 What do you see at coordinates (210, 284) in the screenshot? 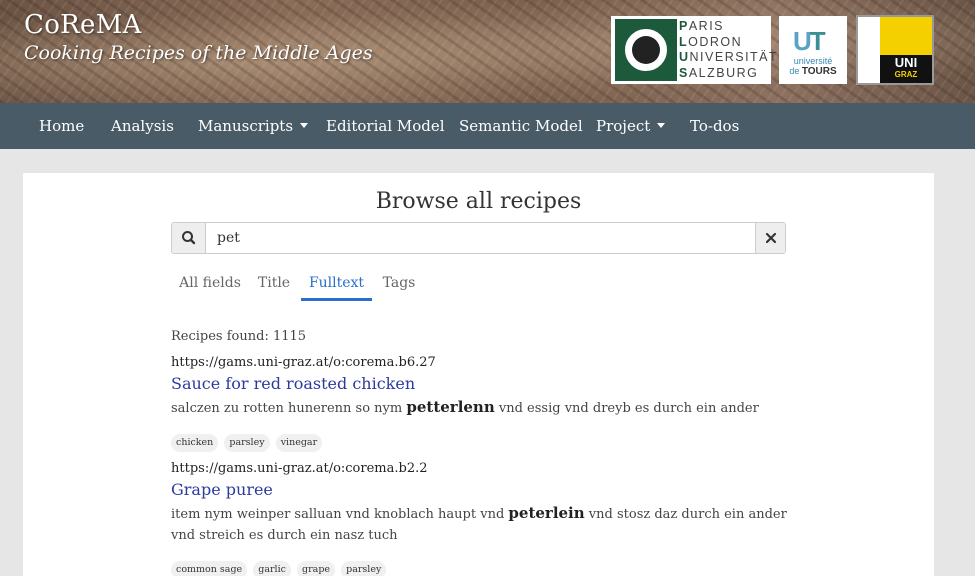
I see `tab-all-fields: All fields` at bounding box center [210, 284].